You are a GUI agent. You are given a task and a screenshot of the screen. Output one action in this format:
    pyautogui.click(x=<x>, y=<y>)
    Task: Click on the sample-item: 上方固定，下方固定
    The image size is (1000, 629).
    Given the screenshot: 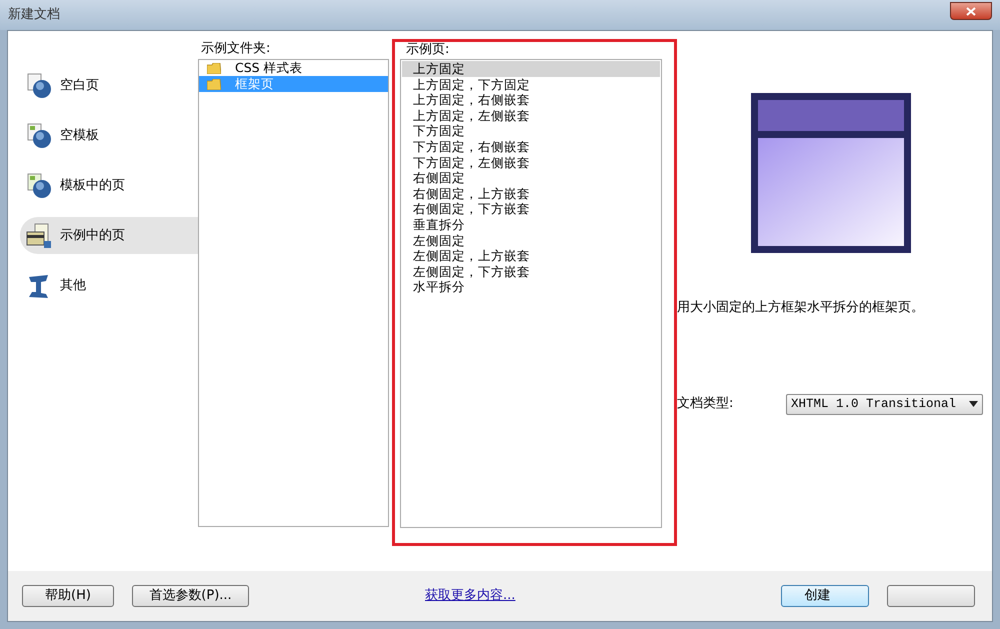 What is the action you would take?
    pyautogui.click(x=531, y=84)
    